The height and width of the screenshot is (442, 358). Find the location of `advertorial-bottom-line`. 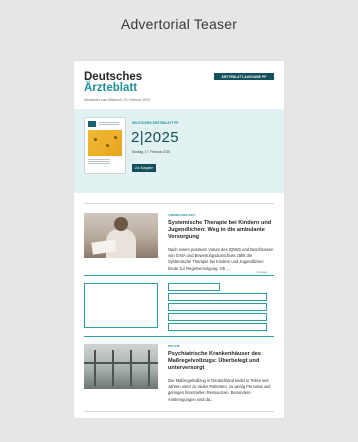

advertorial-bottom-line is located at coordinates (179, 336).